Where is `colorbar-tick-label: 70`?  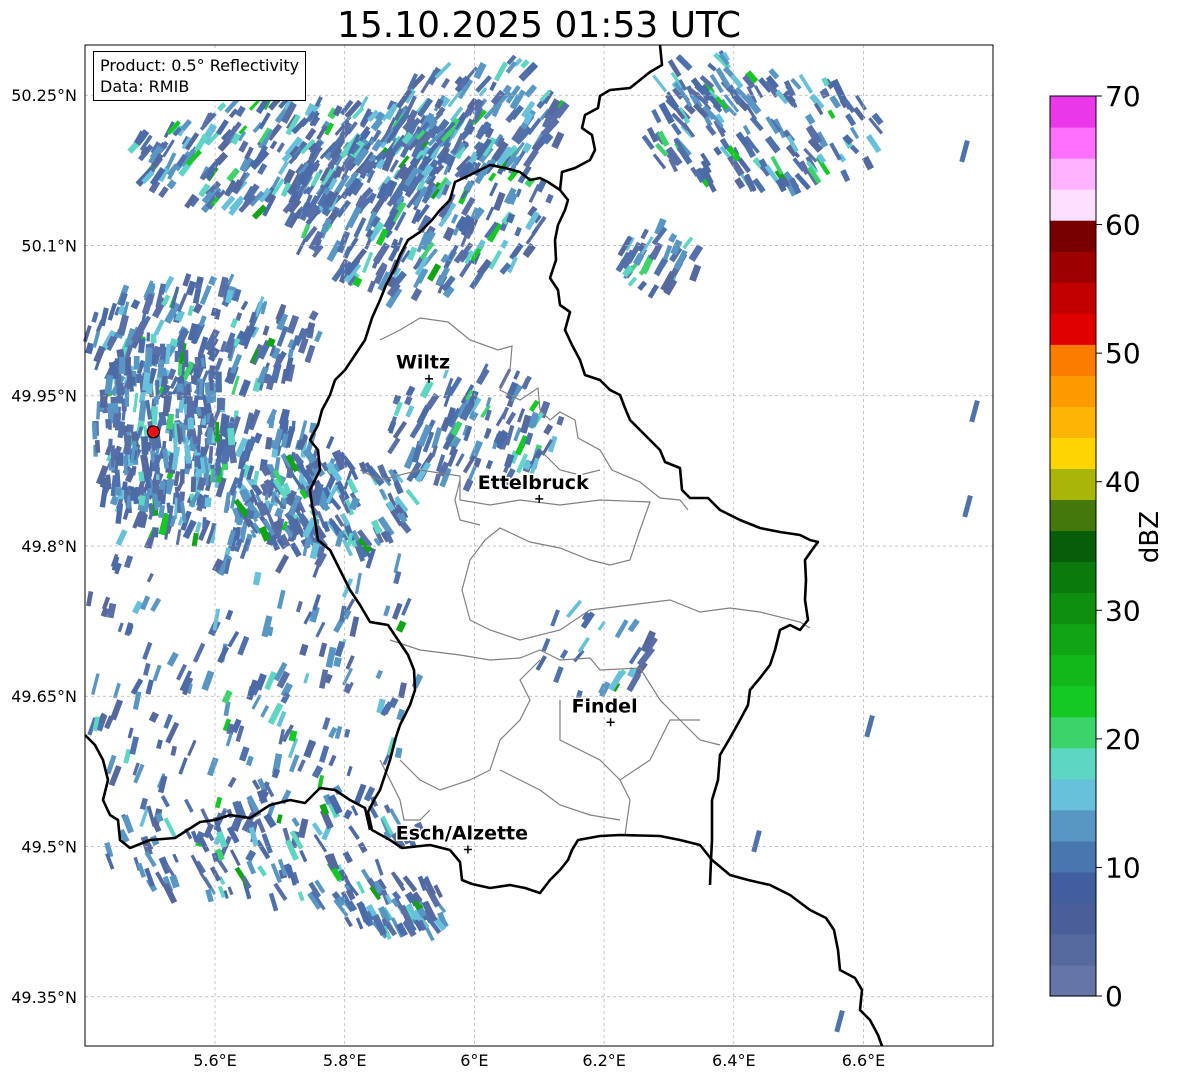
colorbar-tick-label: 70 is located at coordinates (1123, 96).